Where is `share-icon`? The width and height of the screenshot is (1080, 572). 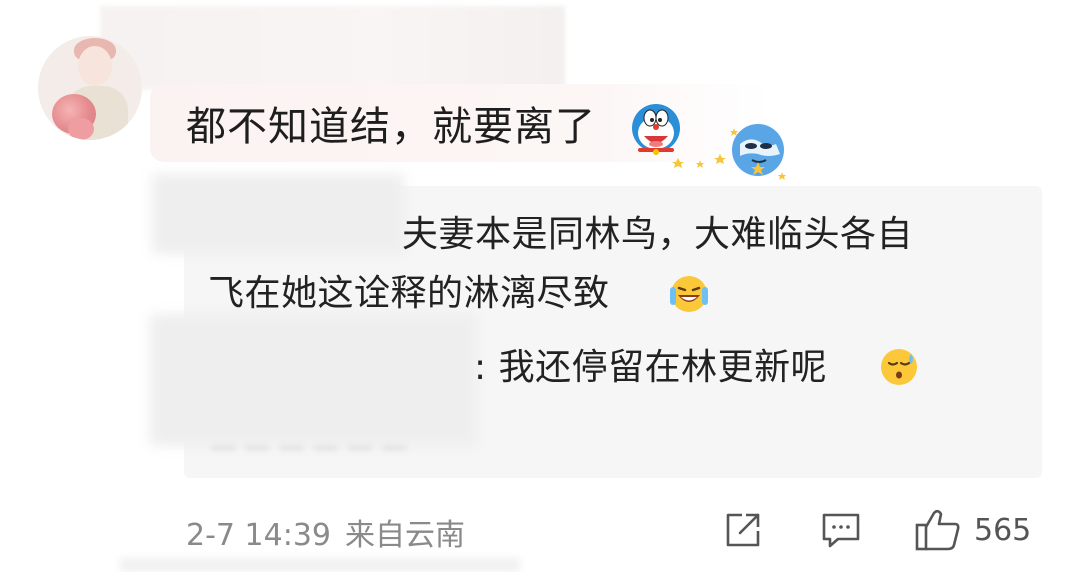 share-icon is located at coordinates (743, 530).